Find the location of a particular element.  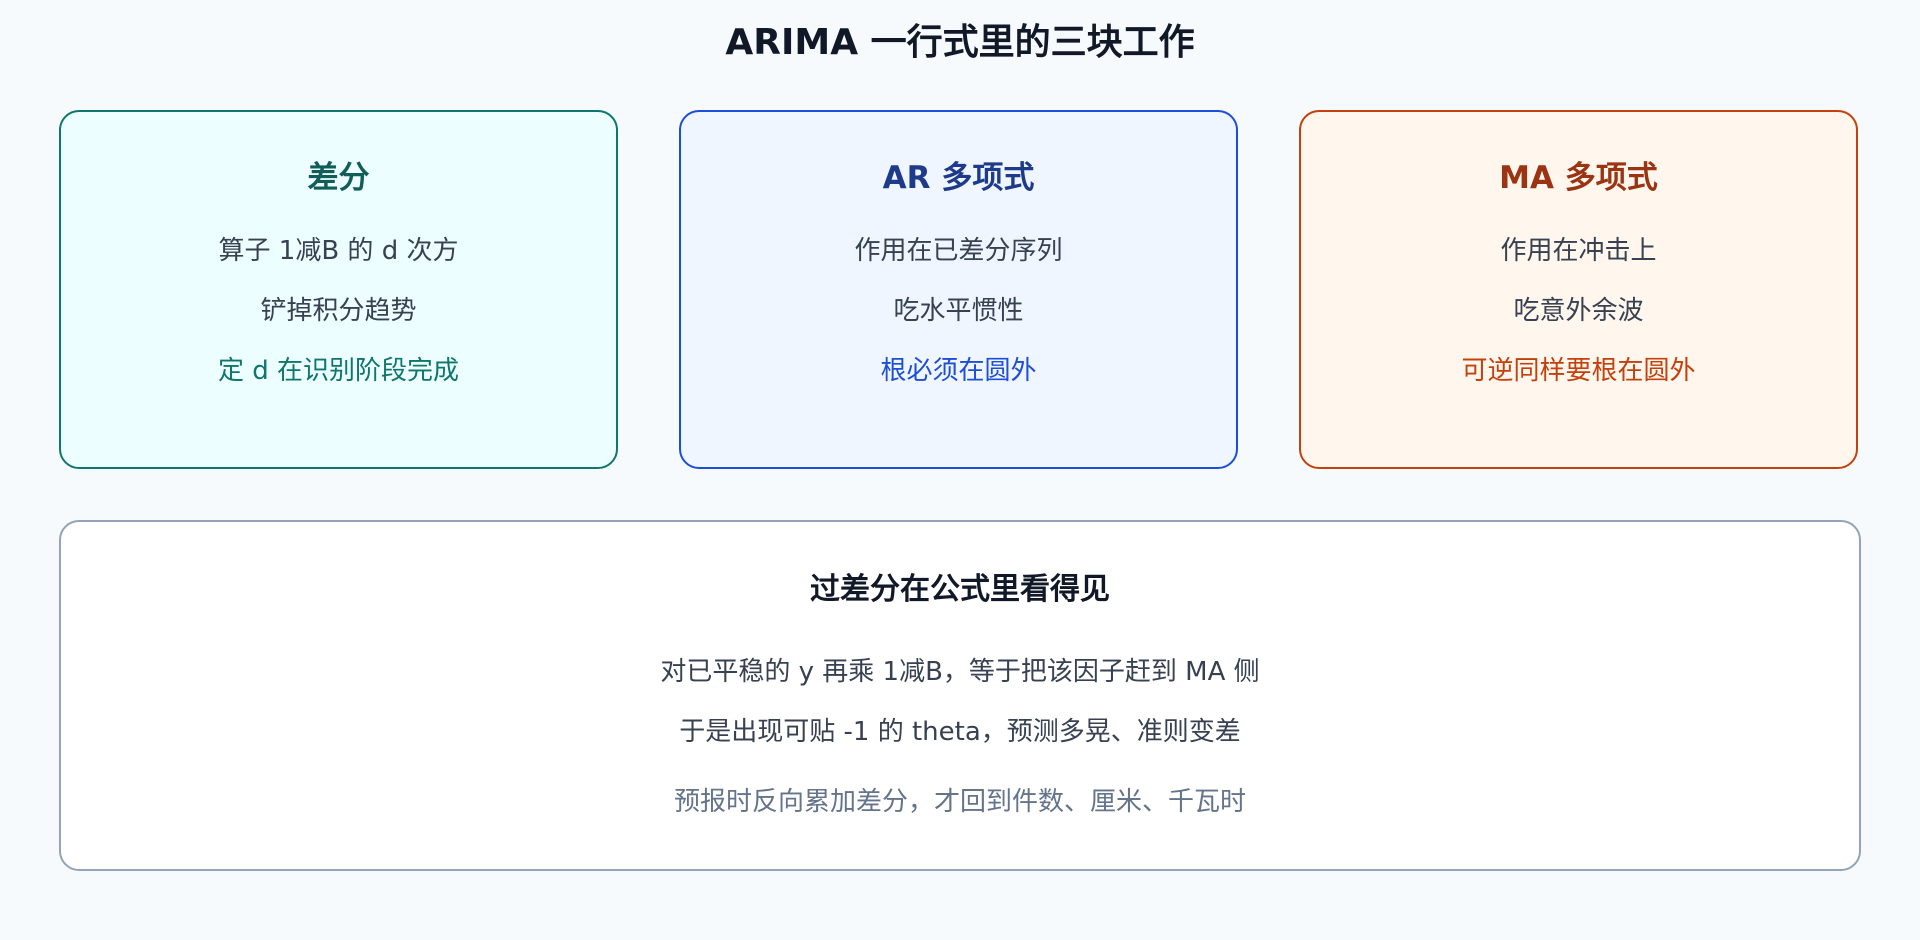

card-line: 作用在已差分序列 is located at coordinates (958, 251).